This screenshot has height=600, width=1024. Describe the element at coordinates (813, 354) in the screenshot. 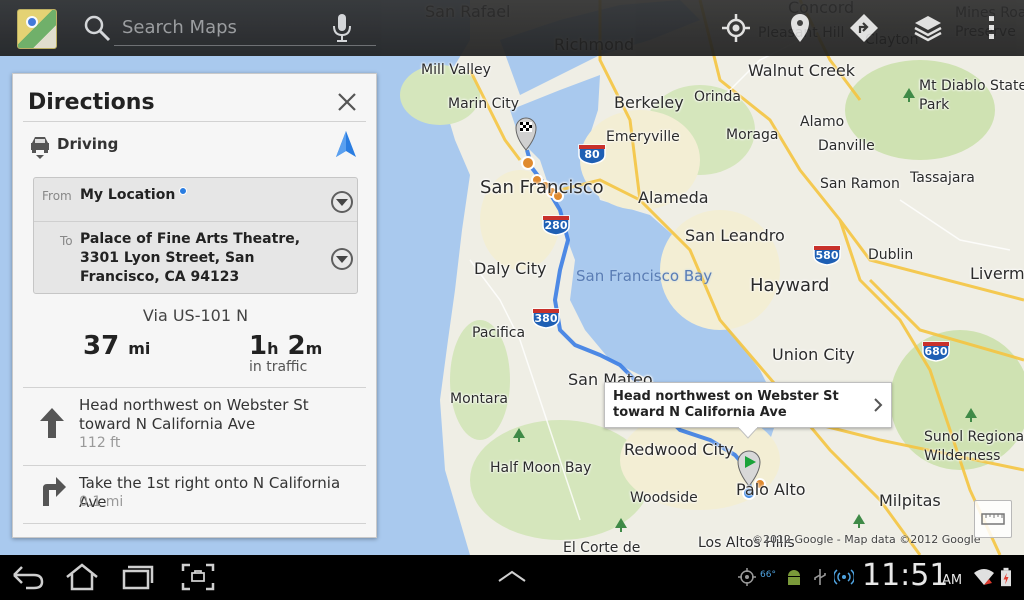

I see `place-label: Union City` at that location.